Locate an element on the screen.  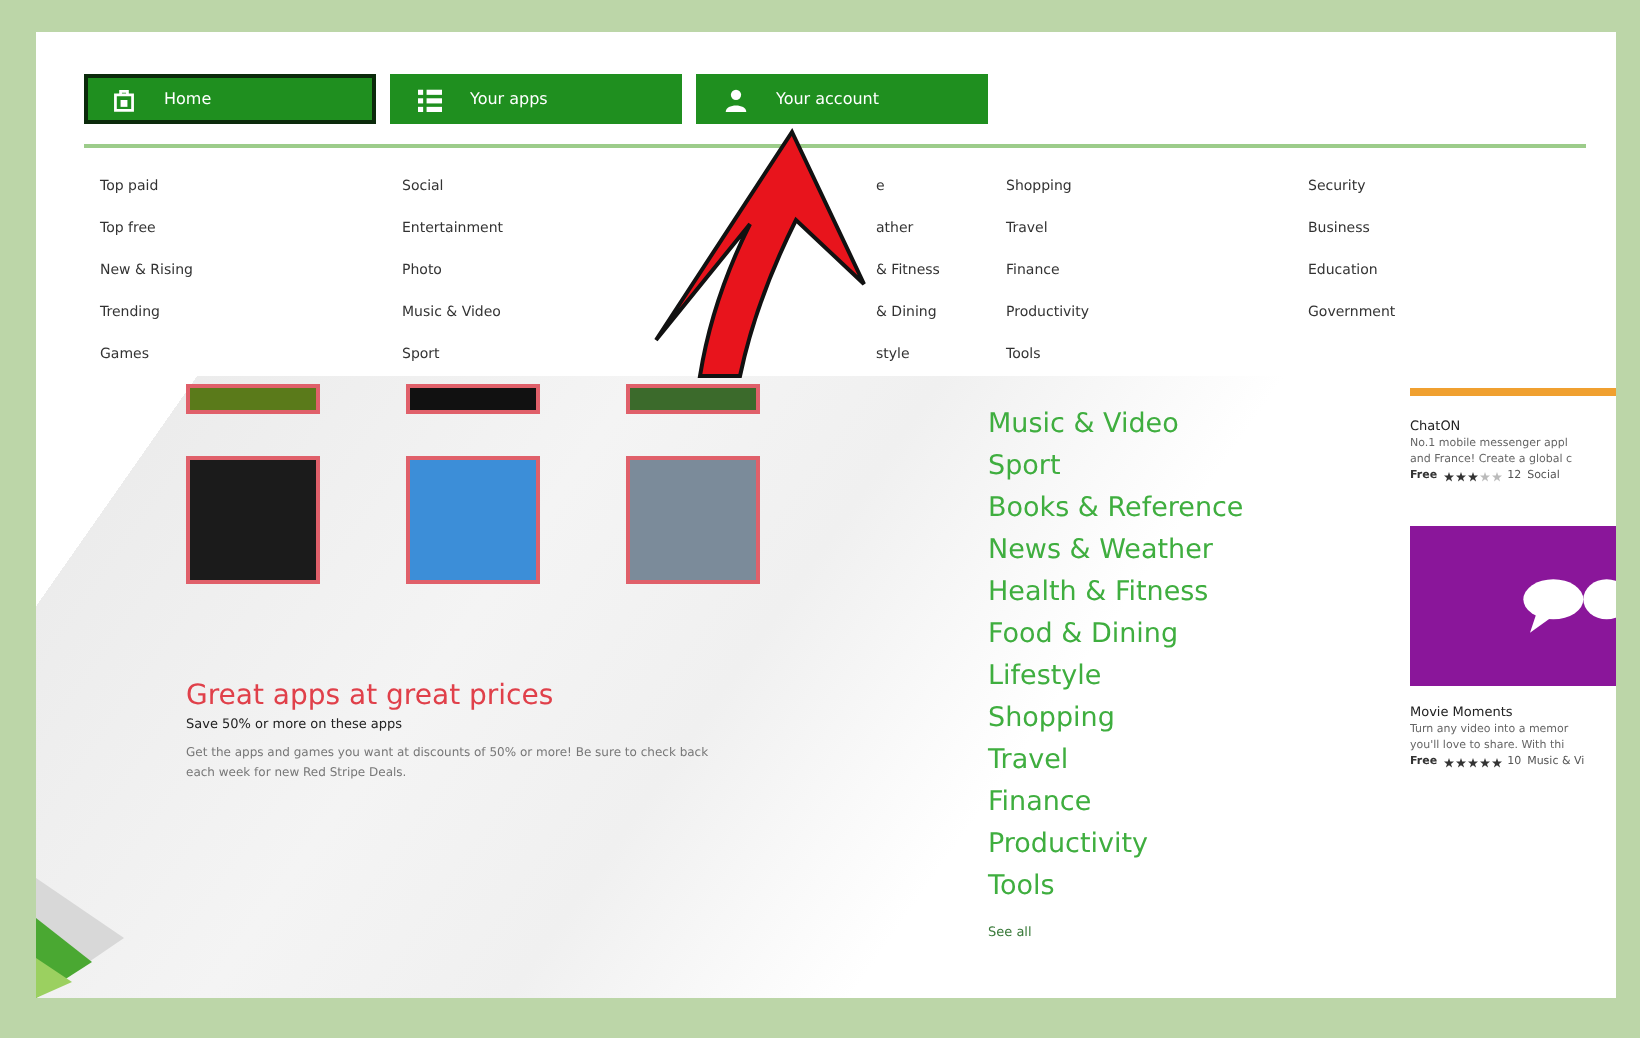
shopping-bag-icon is located at coordinates (124, 99).